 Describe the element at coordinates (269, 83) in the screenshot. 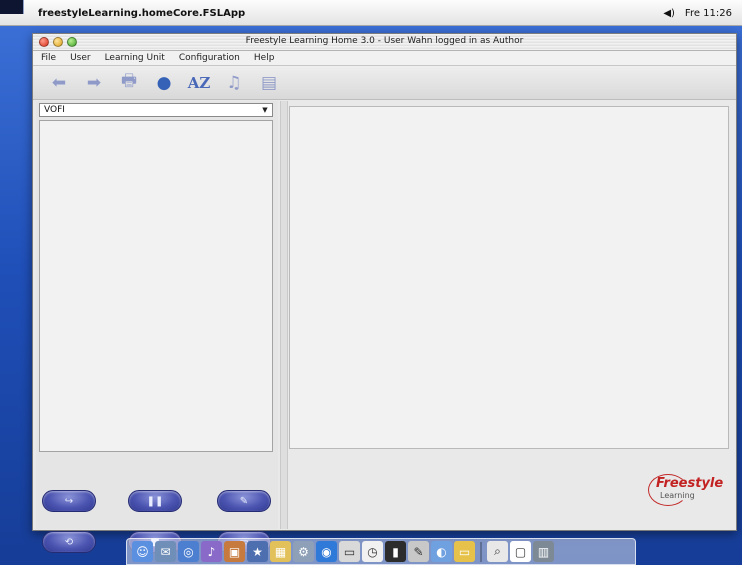

I see `document-icon: ▤` at that location.